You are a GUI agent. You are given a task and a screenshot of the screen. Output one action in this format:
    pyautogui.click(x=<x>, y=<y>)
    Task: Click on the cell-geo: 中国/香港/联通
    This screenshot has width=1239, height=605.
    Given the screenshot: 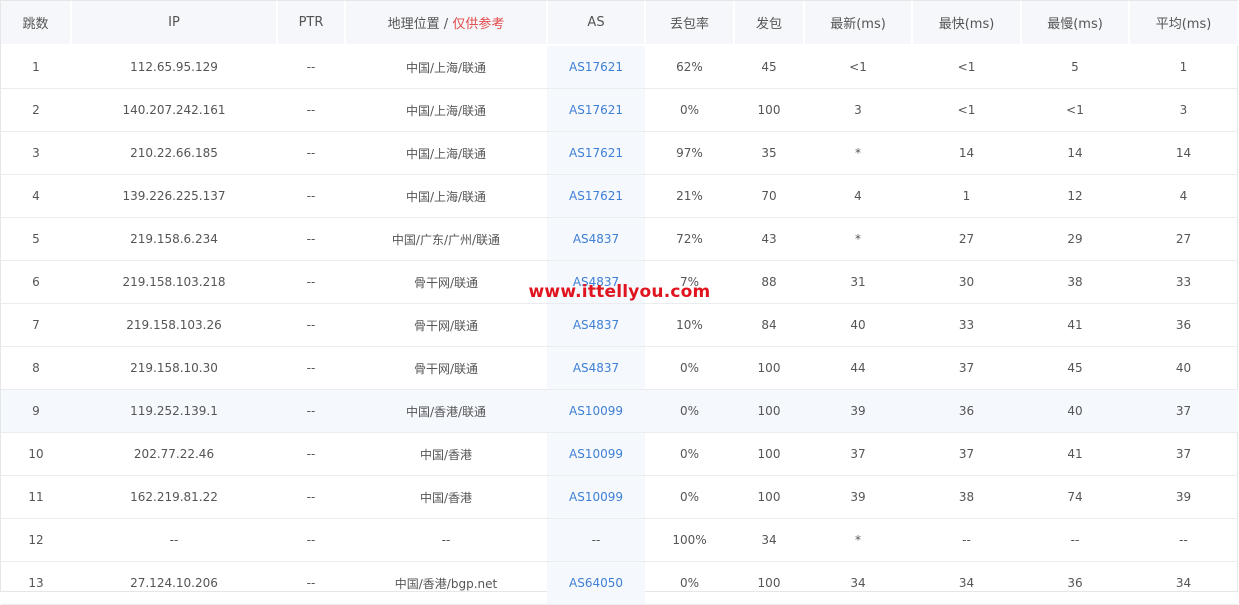 What is the action you would take?
    pyautogui.click(x=446, y=411)
    